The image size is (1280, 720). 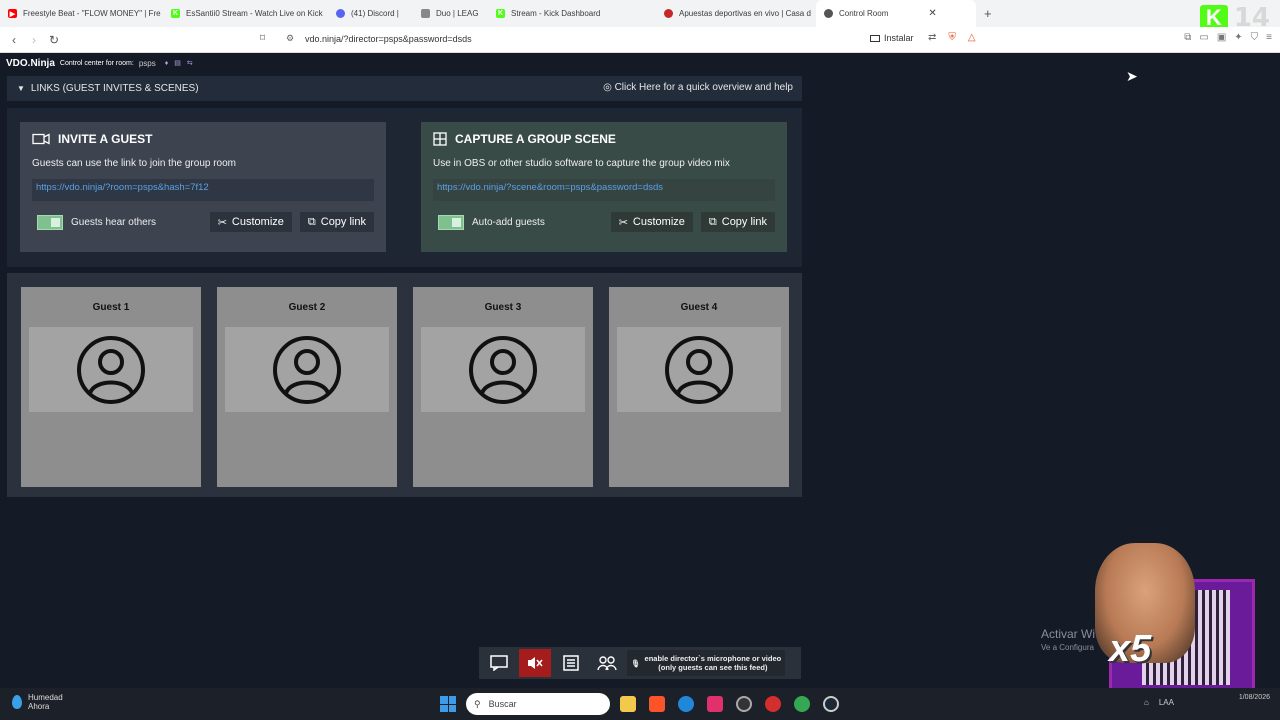 I want to click on app-icon, so click(x=425, y=13).